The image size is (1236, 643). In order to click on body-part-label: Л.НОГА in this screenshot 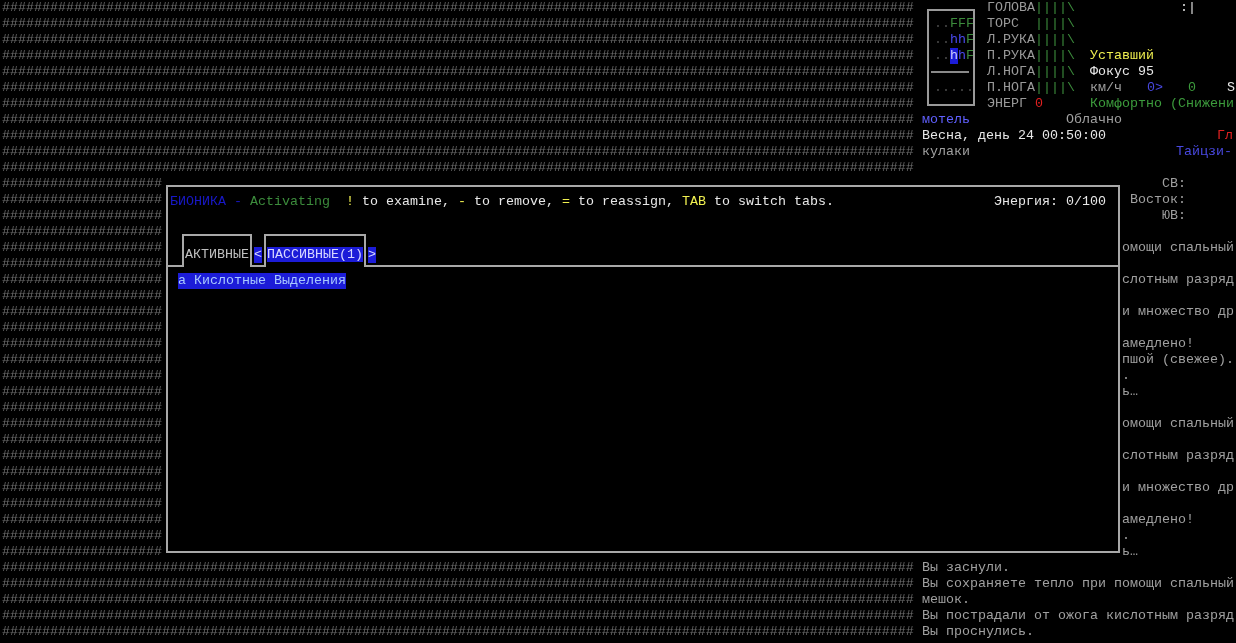, I will do `click(1011, 72)`.